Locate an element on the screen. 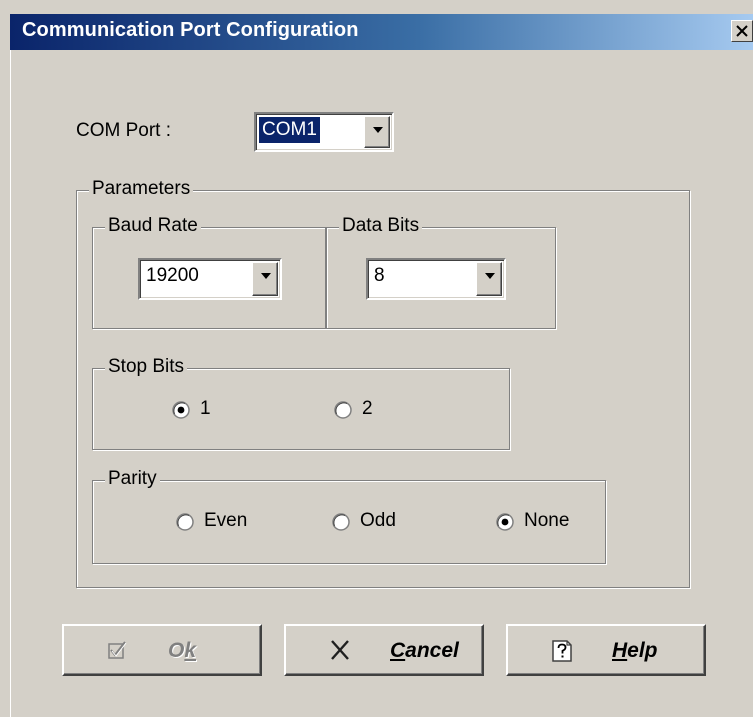 The width and height of the screenshot is (753, 717). close-icon is located at coordinates (742, 31).